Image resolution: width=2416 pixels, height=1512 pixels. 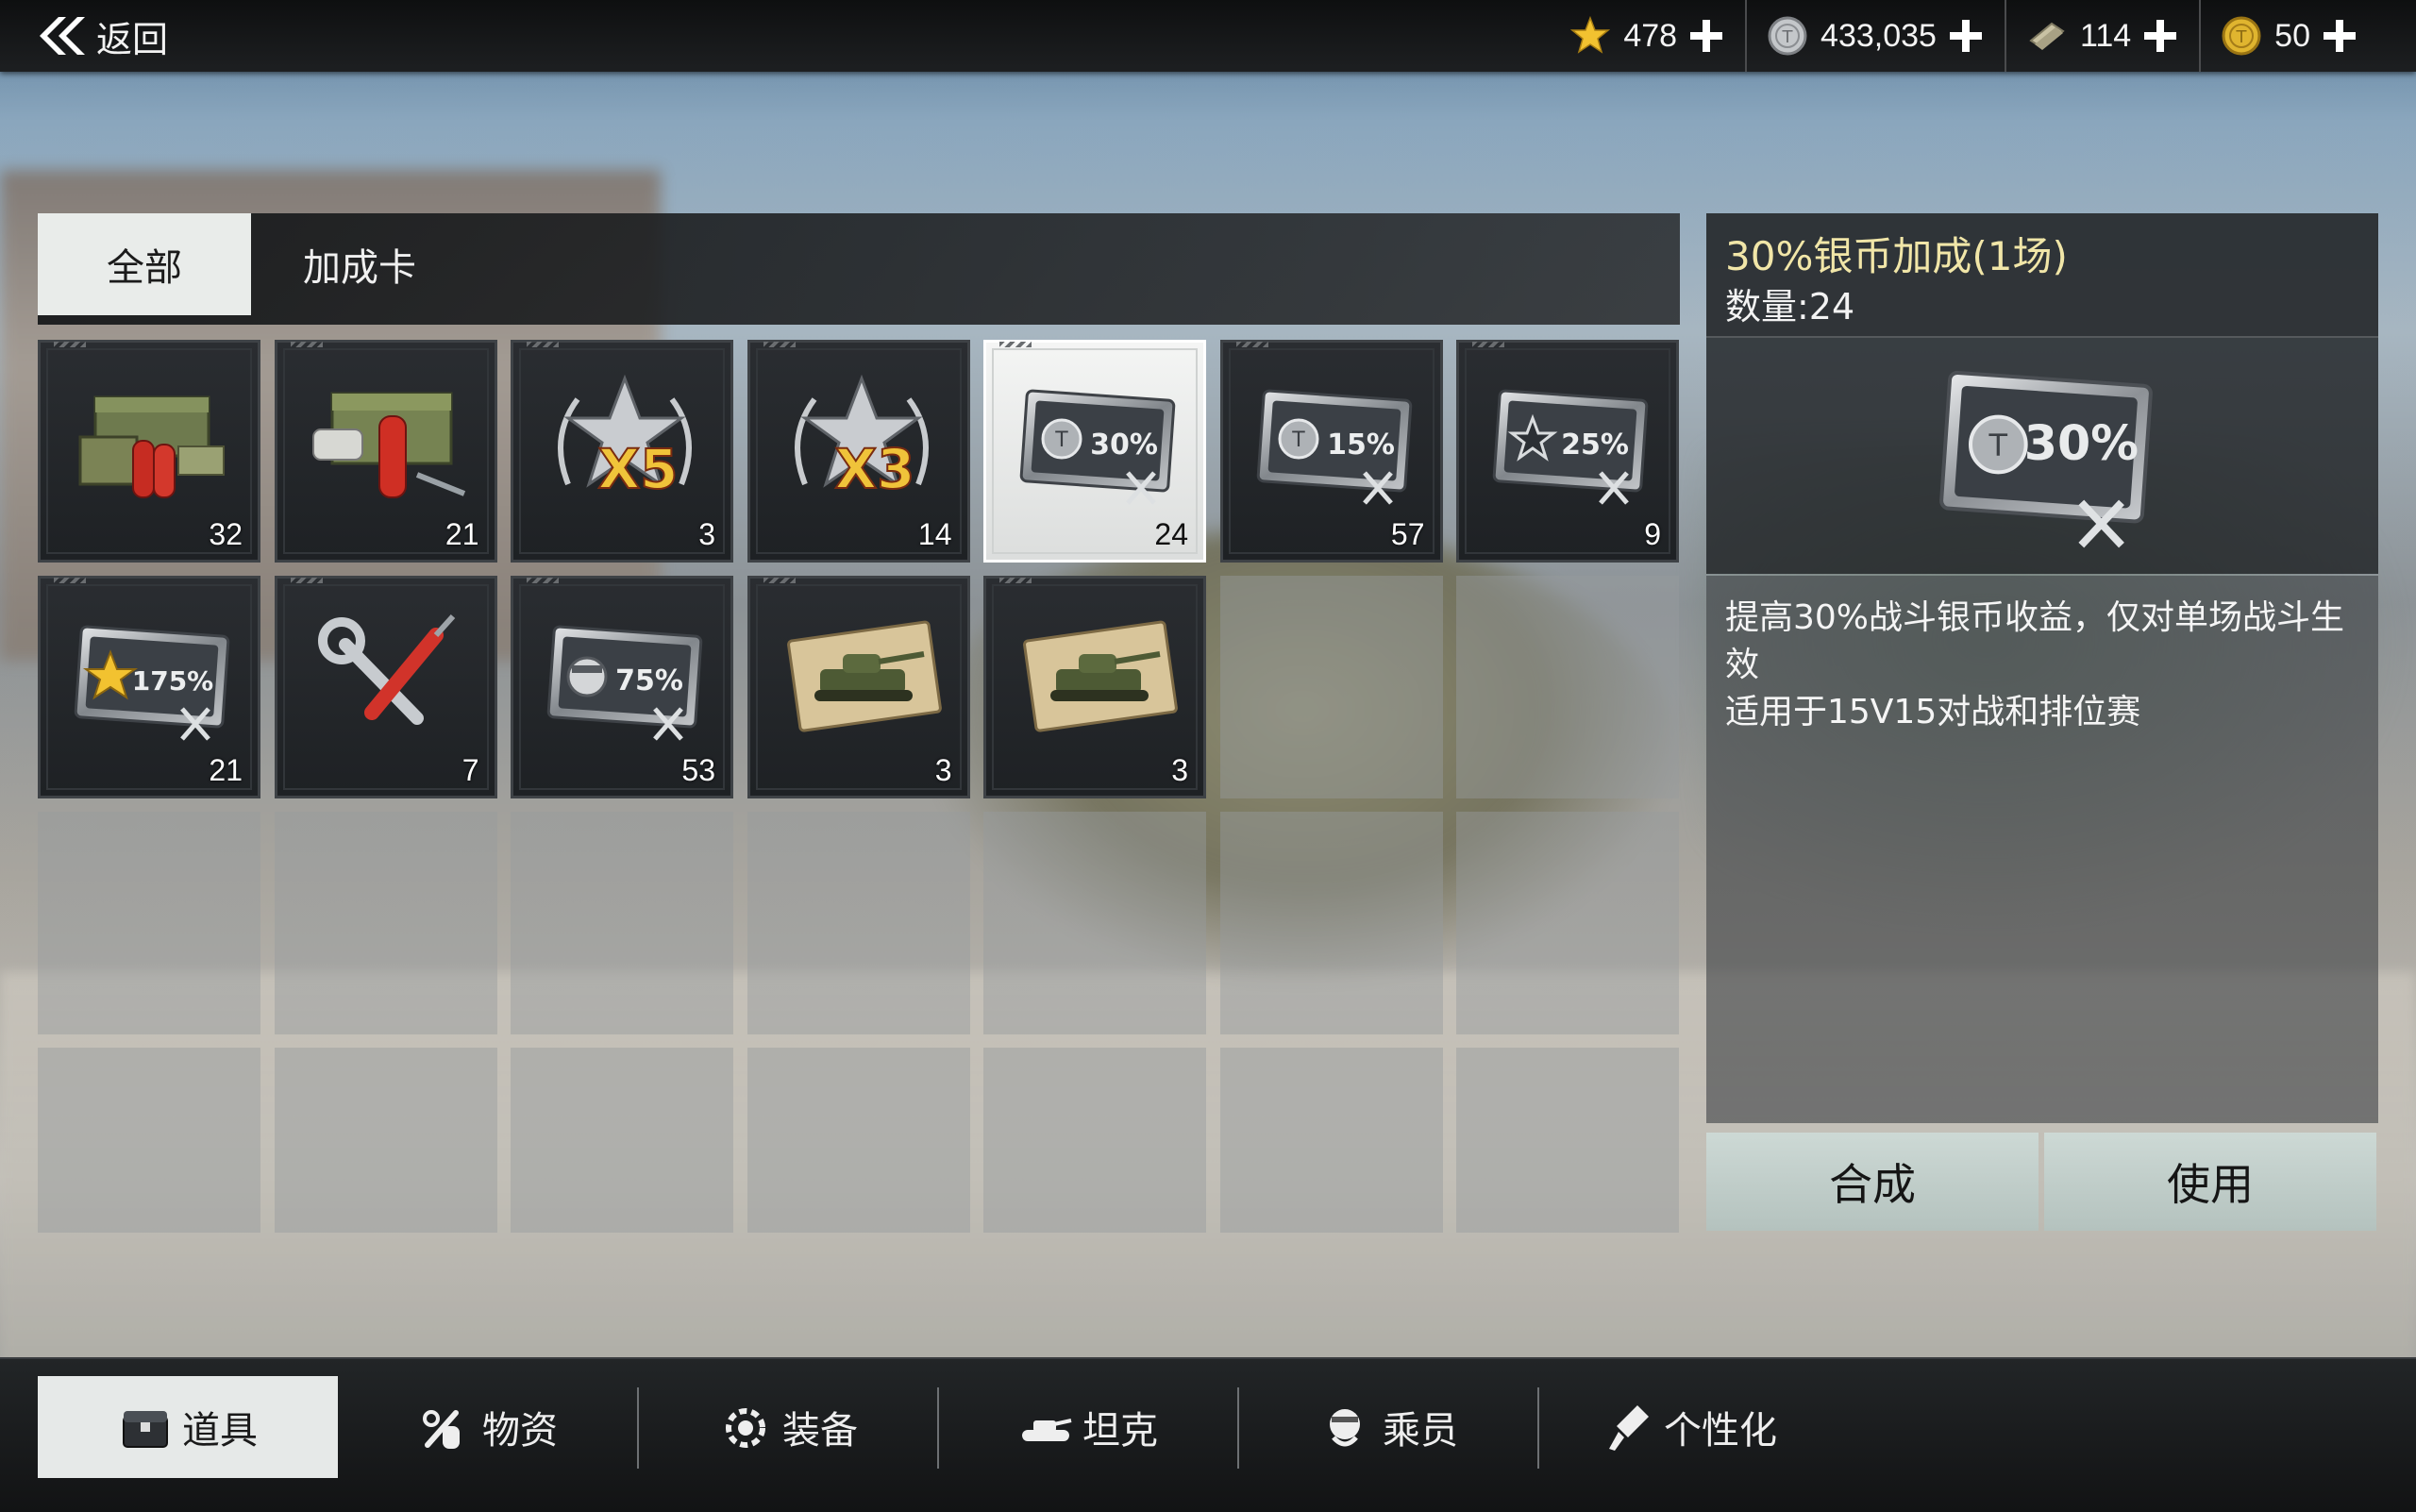 I want to click on item-count: 24, so click(x=1171, y=534).